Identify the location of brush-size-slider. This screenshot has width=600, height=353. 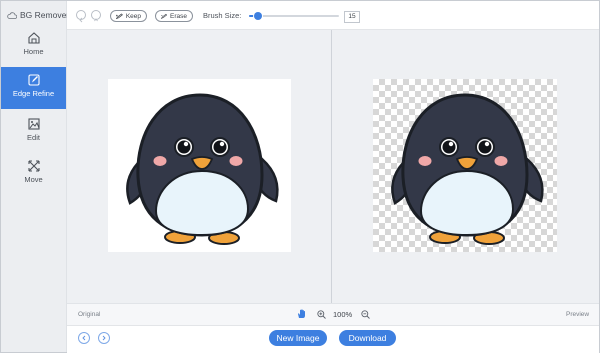
(294, 16).